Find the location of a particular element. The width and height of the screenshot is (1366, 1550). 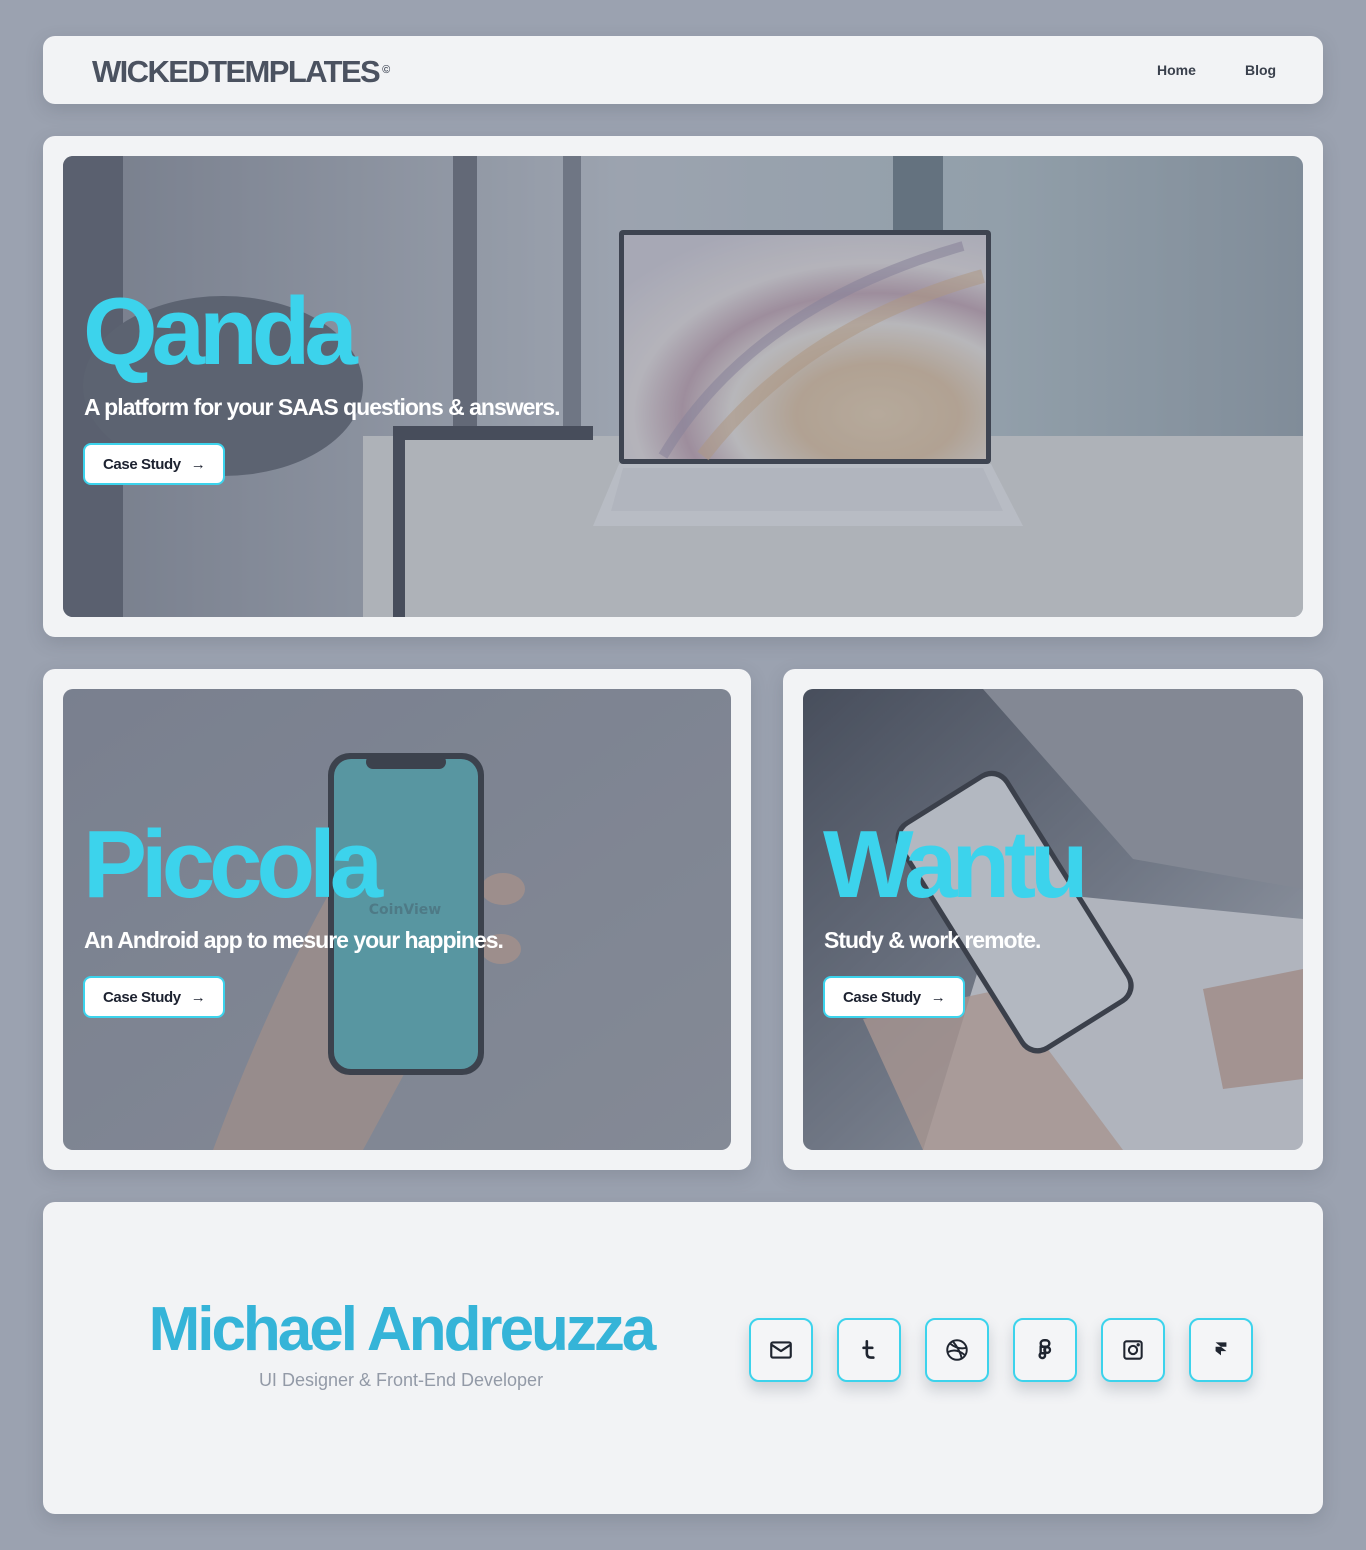

project-title: Wantu is located at coordinates (956, 864).